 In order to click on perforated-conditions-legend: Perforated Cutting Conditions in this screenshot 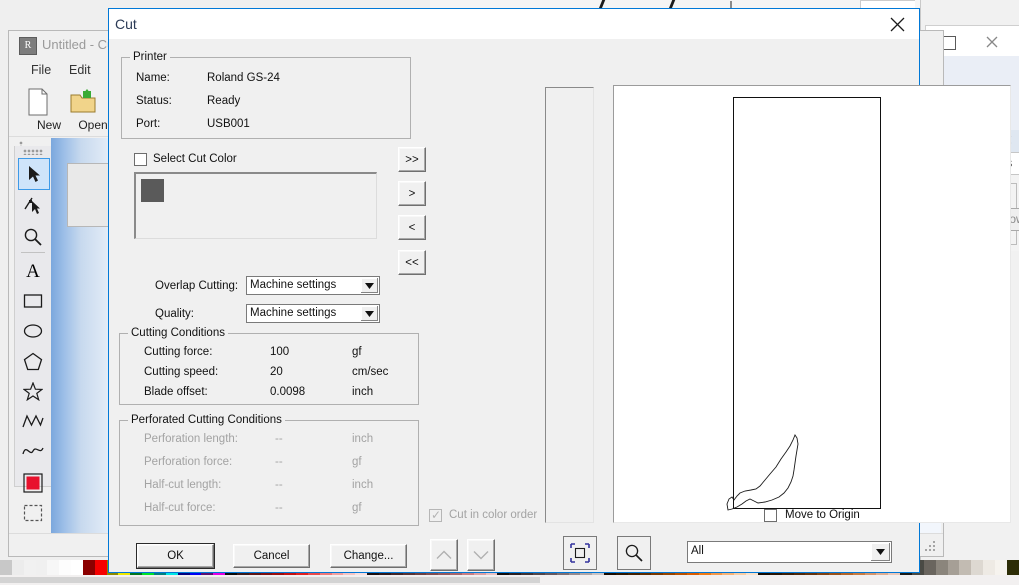, I will do `click(206, 420)`.